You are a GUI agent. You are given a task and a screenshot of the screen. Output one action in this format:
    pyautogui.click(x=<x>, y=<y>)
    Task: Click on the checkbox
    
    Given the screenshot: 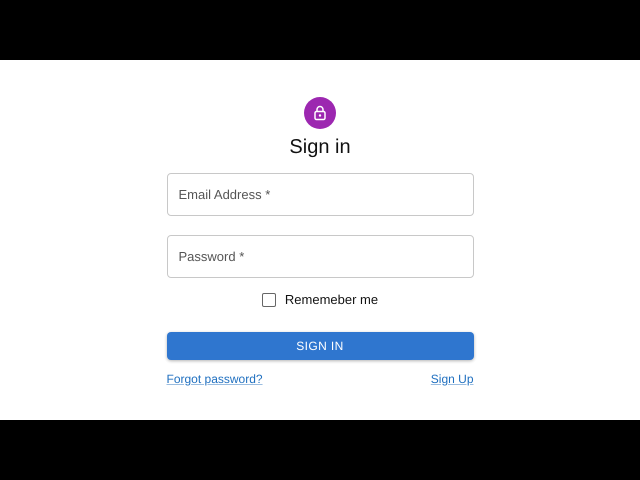 What is the action you would take?
    pyautogui.click(x=269, y=299)
    